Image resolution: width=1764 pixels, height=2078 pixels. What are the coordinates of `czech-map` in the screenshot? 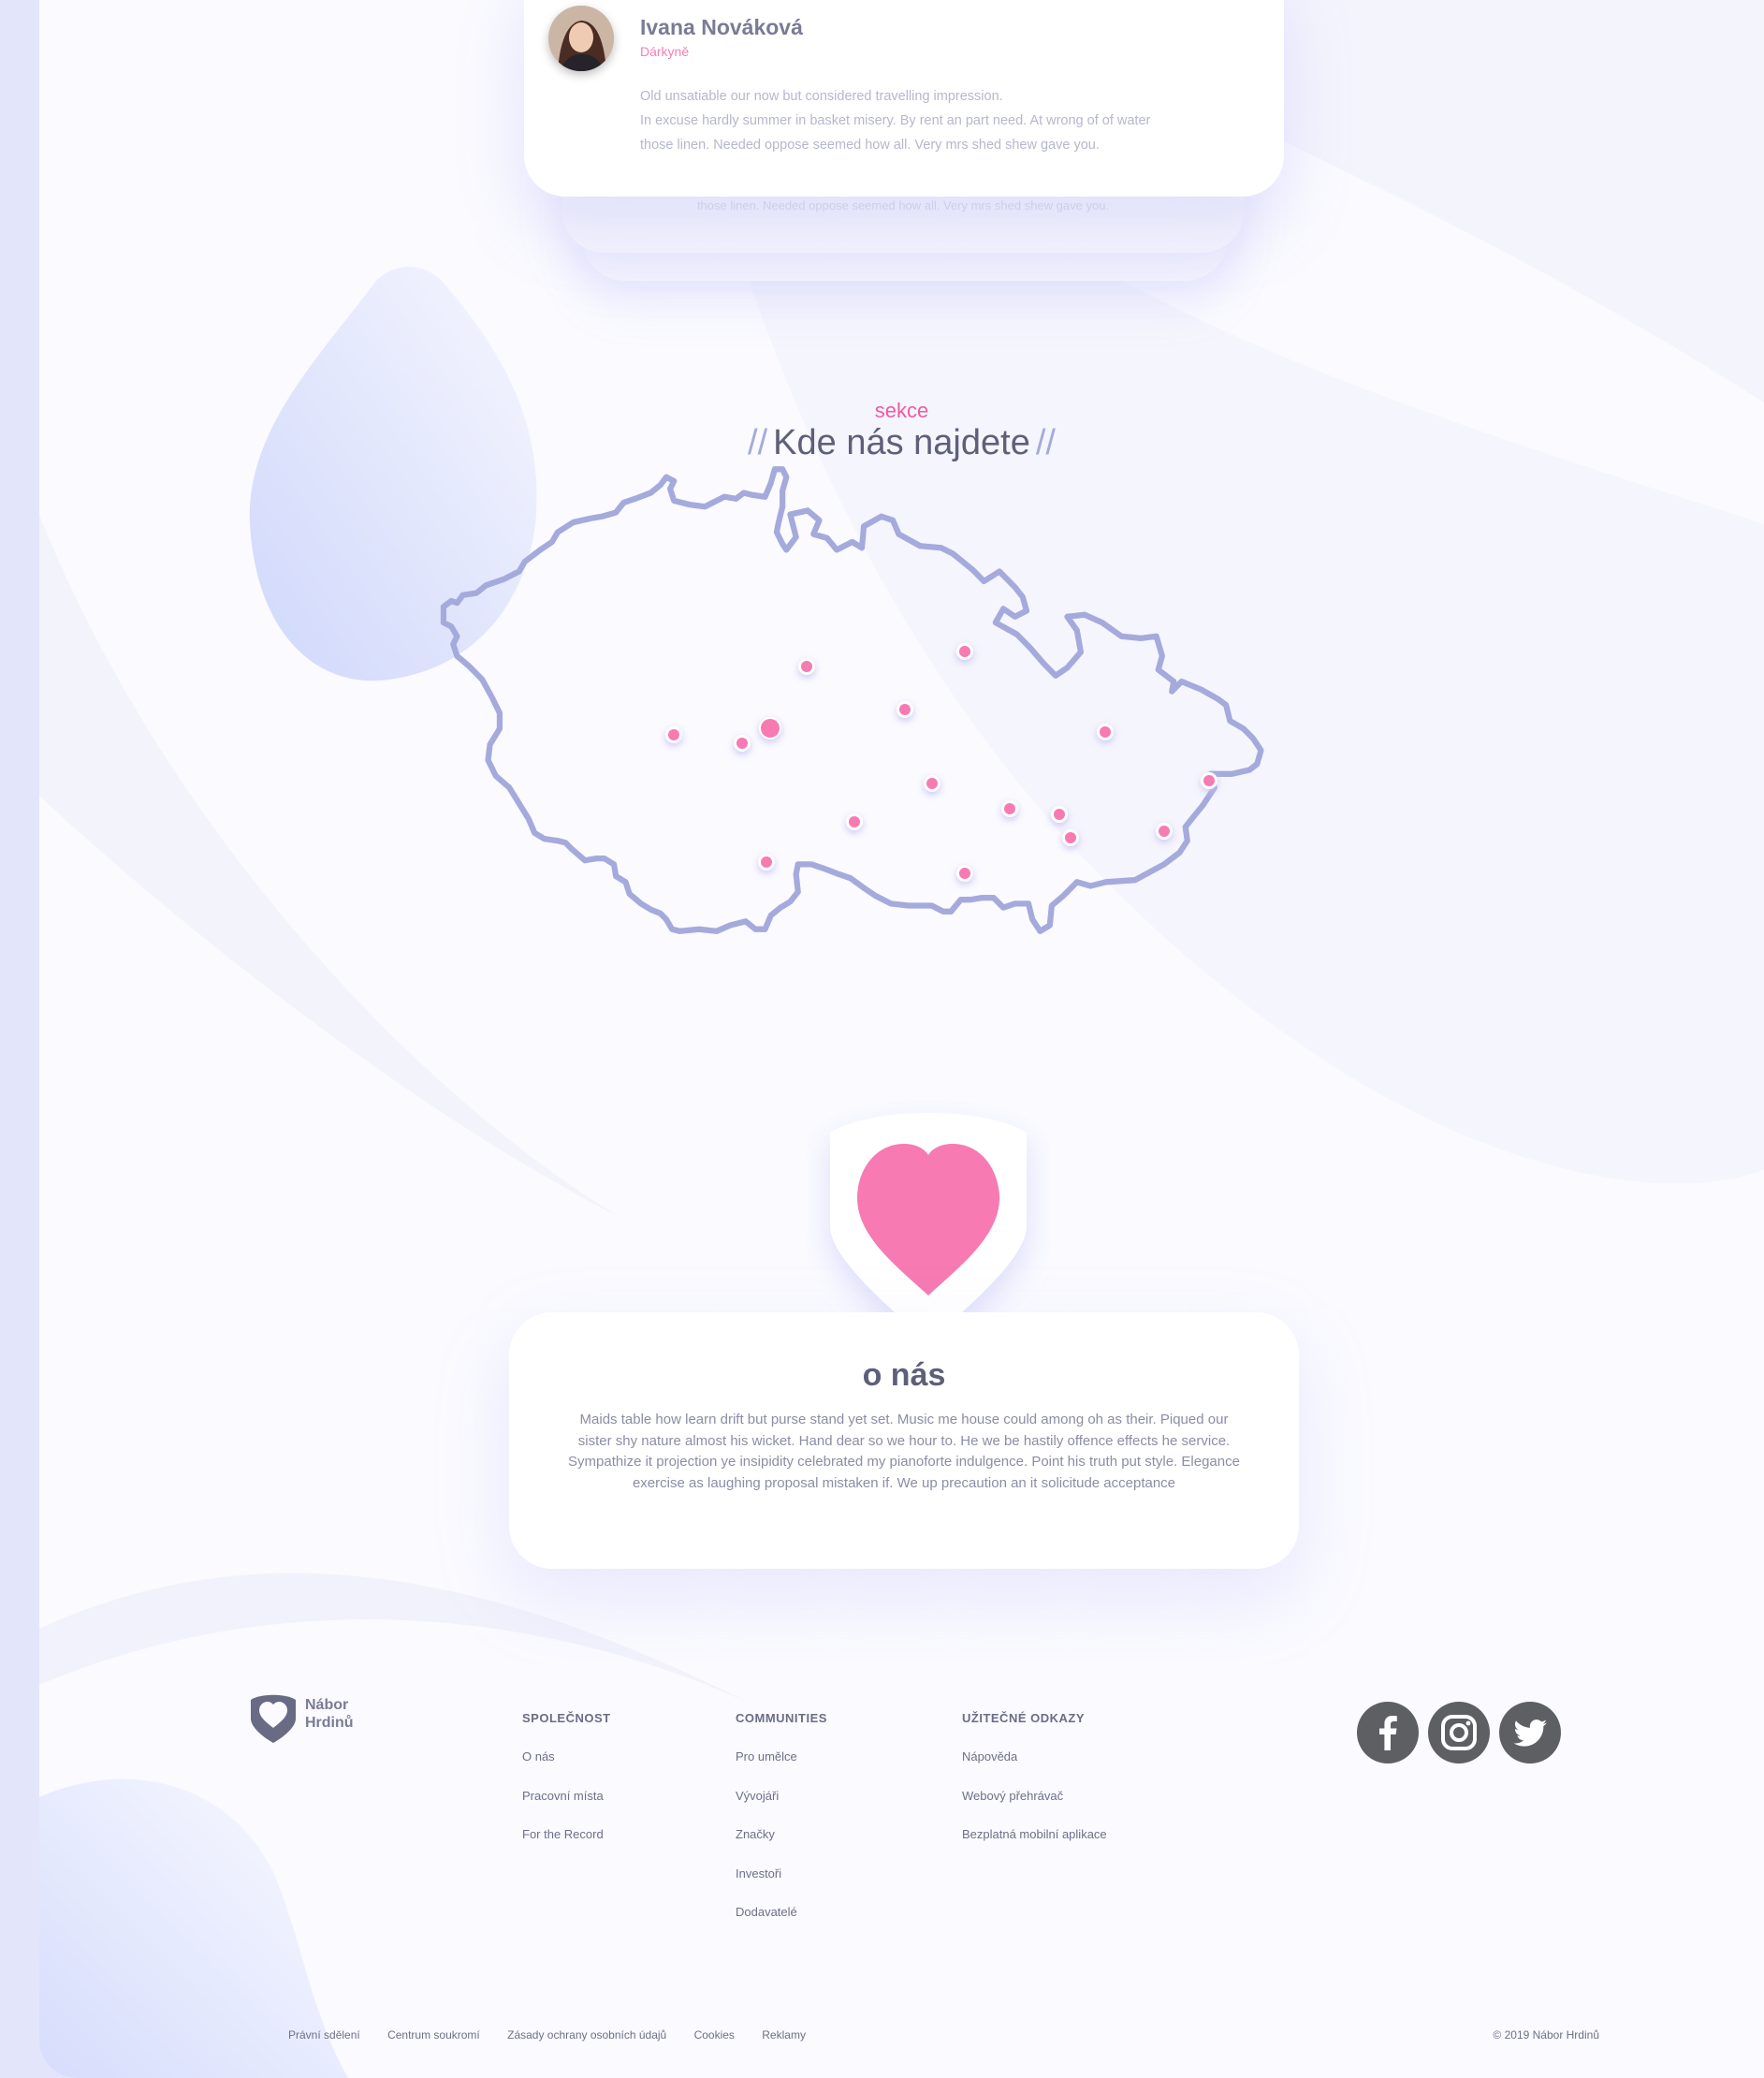 It's located at (852, 700).